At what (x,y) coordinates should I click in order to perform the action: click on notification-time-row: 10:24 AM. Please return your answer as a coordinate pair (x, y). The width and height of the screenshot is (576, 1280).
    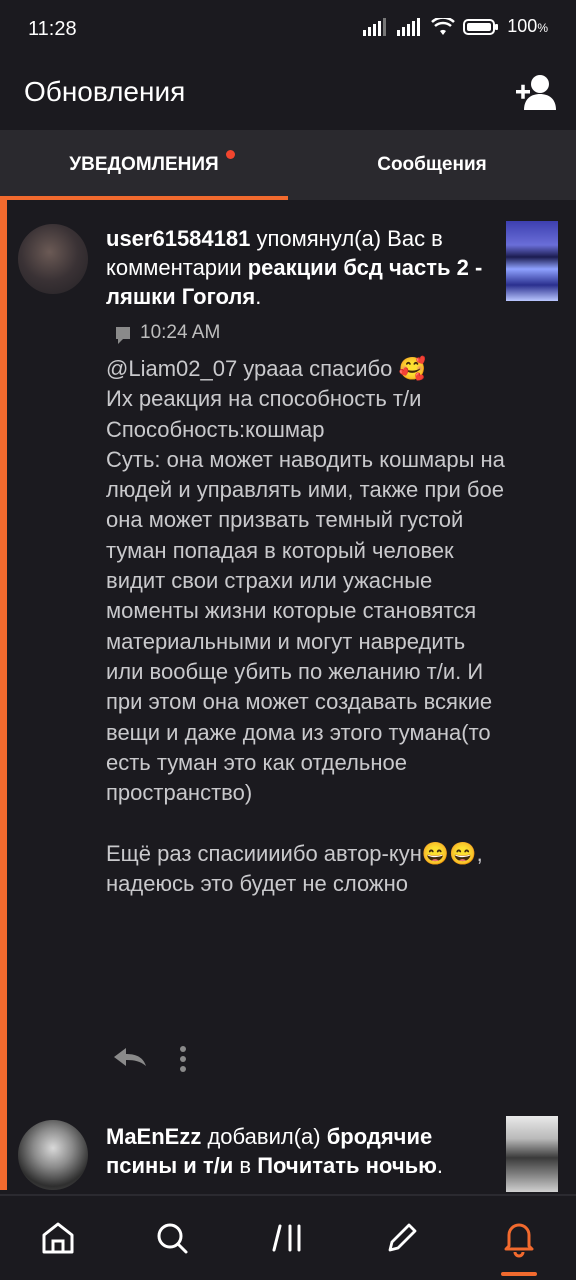
    Looking at the image, I should click on (168, 333).